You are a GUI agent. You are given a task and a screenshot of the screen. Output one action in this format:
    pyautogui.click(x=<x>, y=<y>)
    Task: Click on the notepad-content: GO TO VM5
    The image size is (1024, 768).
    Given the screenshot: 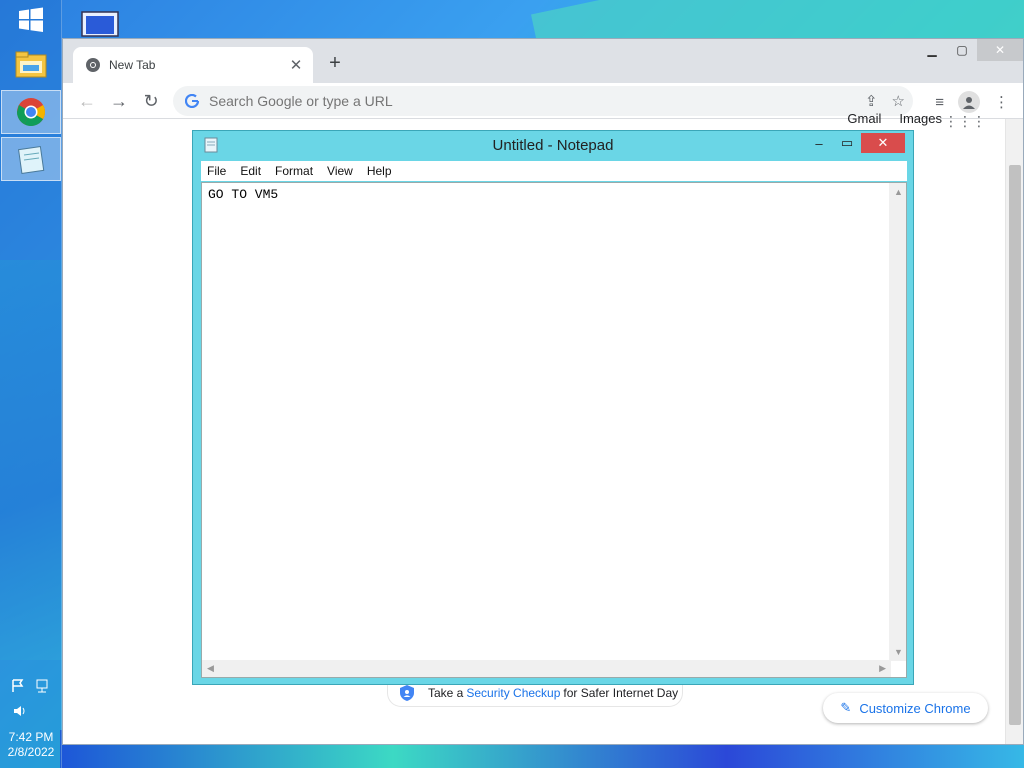 What is the action you would take?
    pyautogui.click(x=243, y=194)
    